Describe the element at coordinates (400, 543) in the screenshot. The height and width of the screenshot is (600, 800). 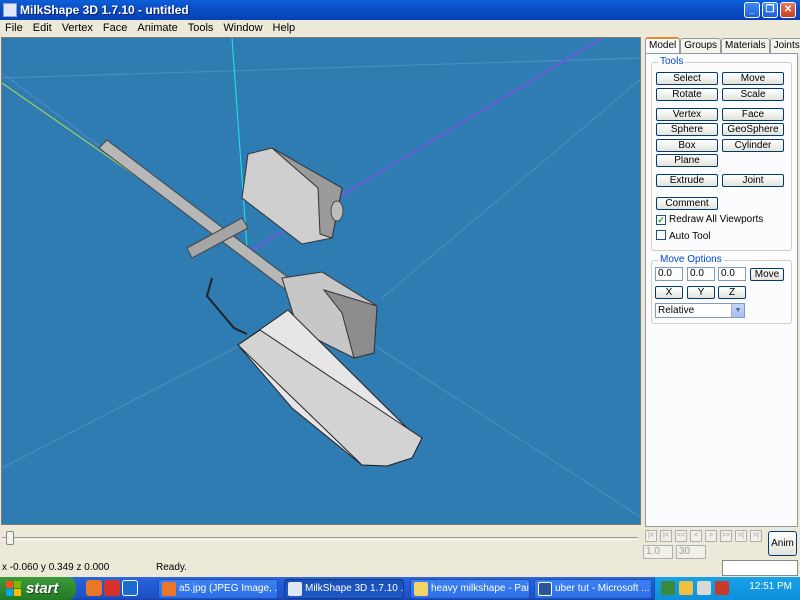
I see `animation-bar: |< |< << < > >> >| >| 1.0 30` at that location.